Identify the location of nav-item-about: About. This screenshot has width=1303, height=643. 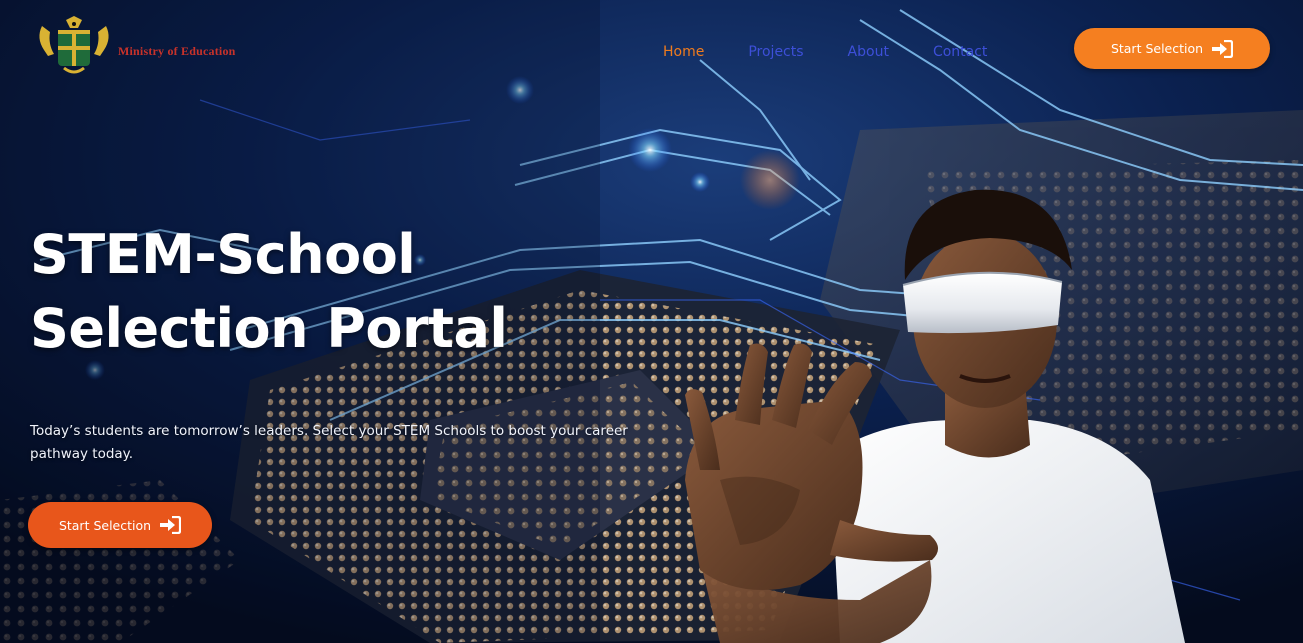
(868, 52).